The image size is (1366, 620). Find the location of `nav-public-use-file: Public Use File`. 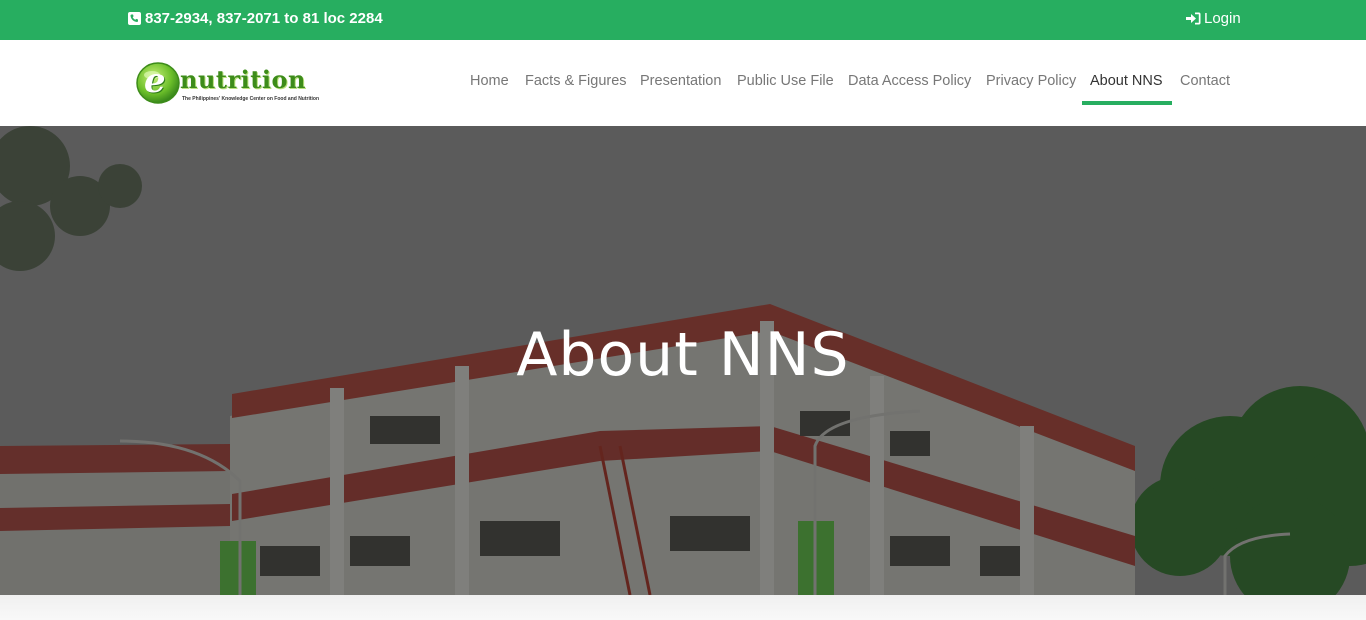

nav-public-use-file: Public Use File is located at coordinates (785, 81).